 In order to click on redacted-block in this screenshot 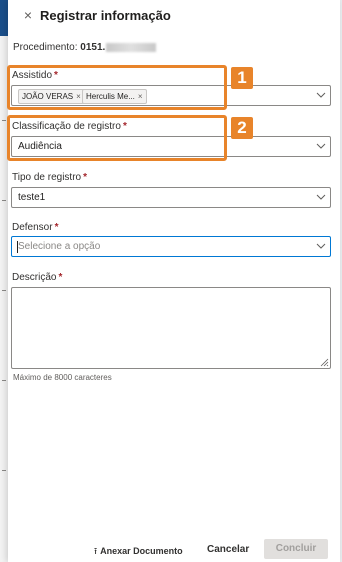, I will do `click(131, 47)`.